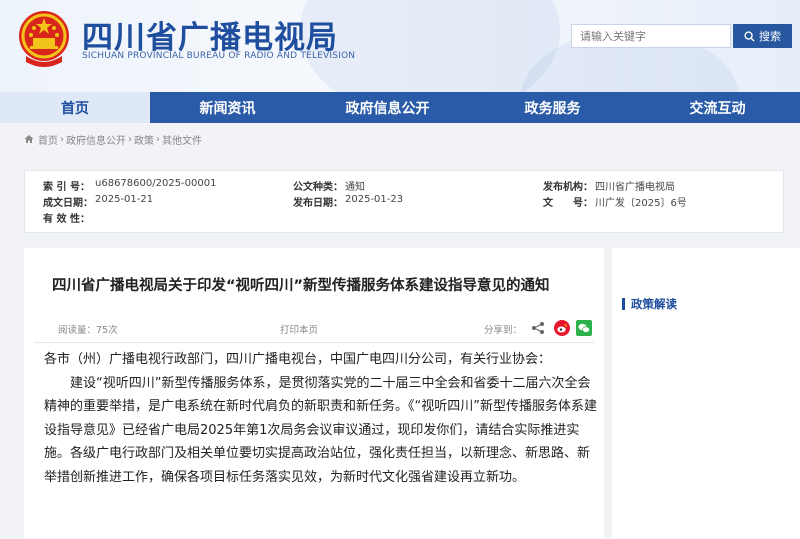  Describe the element at coordinates (568, 203) in the screenshot. I see `docno-label: 文 号：` at that location.